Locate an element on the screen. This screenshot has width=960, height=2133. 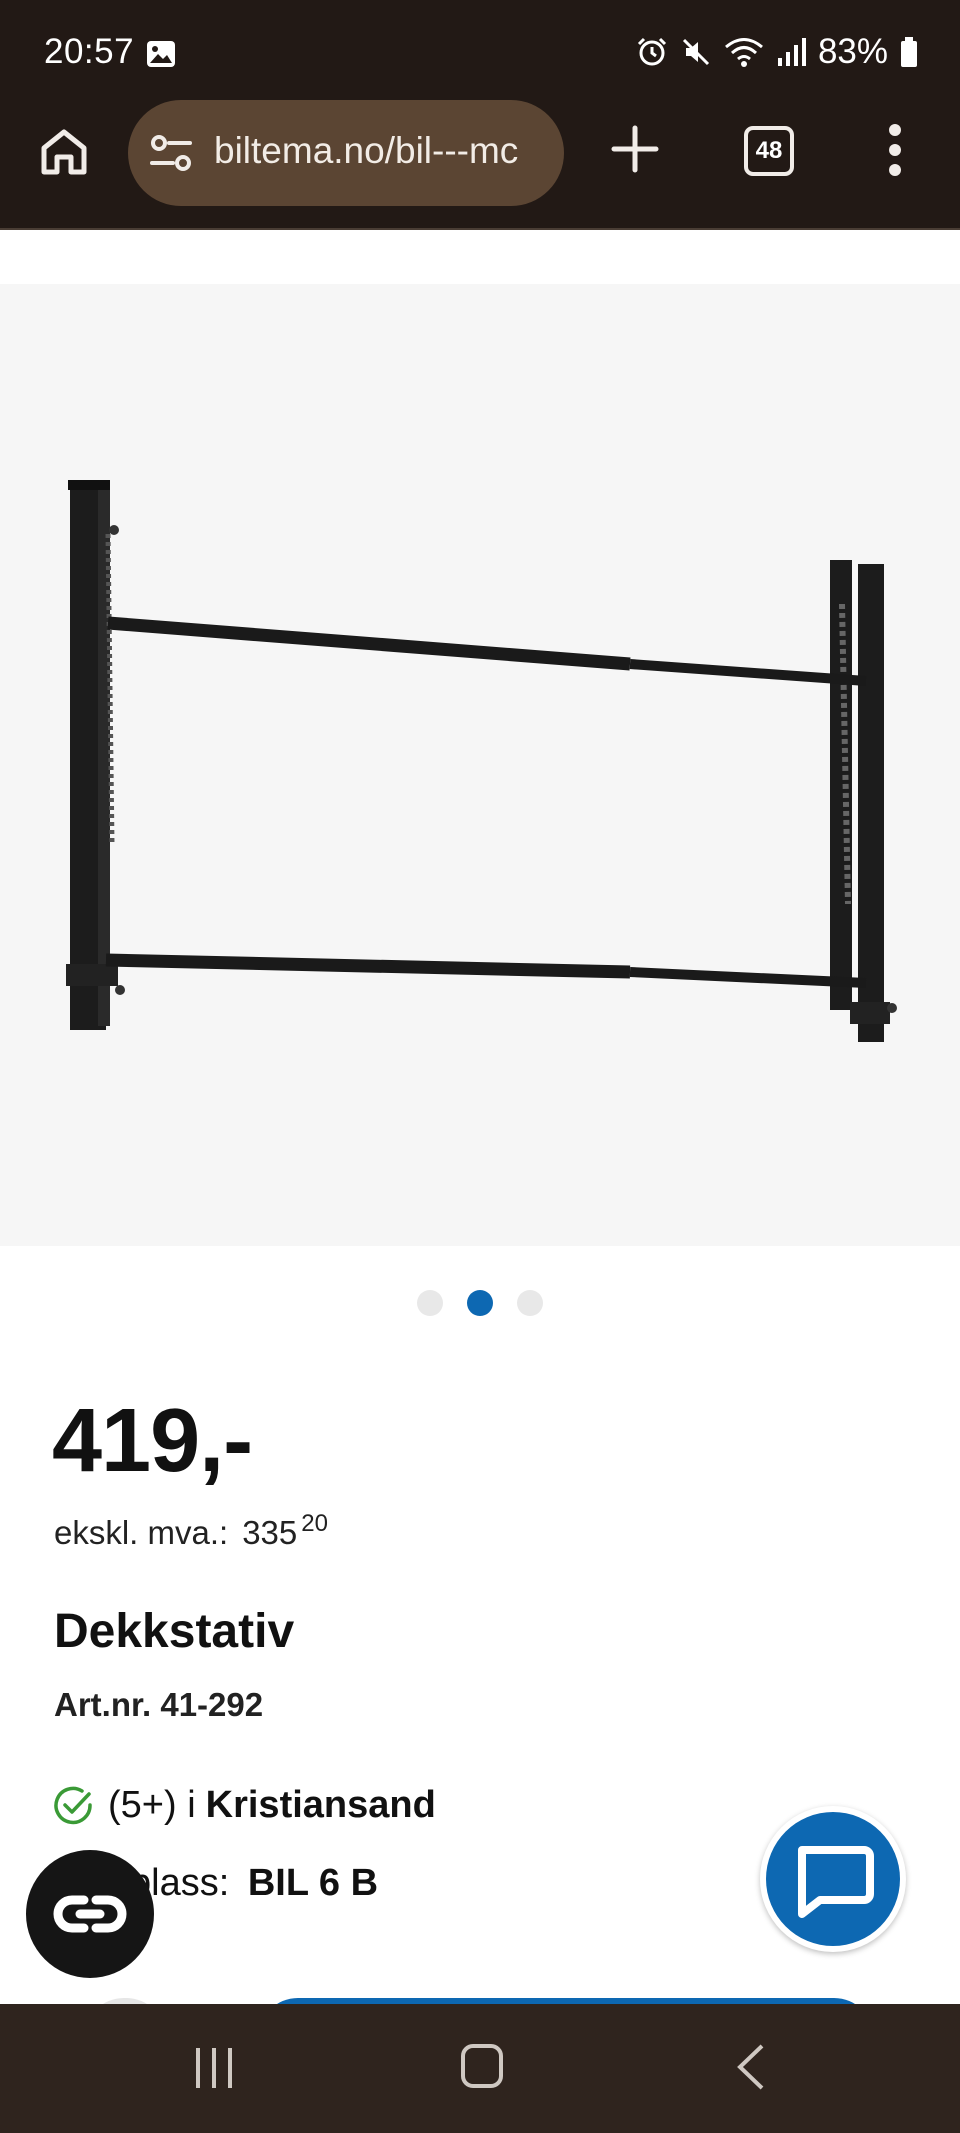
status-icons: 83% is located at coordinates (777, 52).